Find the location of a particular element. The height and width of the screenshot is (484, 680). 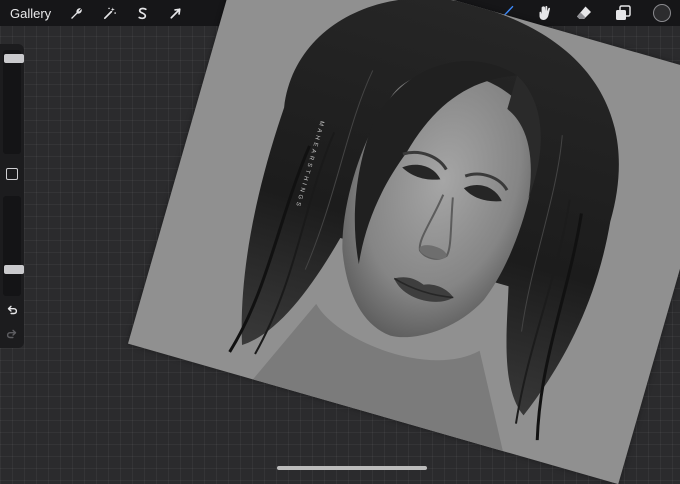

redo-icon is located at coordinates (11, 334).